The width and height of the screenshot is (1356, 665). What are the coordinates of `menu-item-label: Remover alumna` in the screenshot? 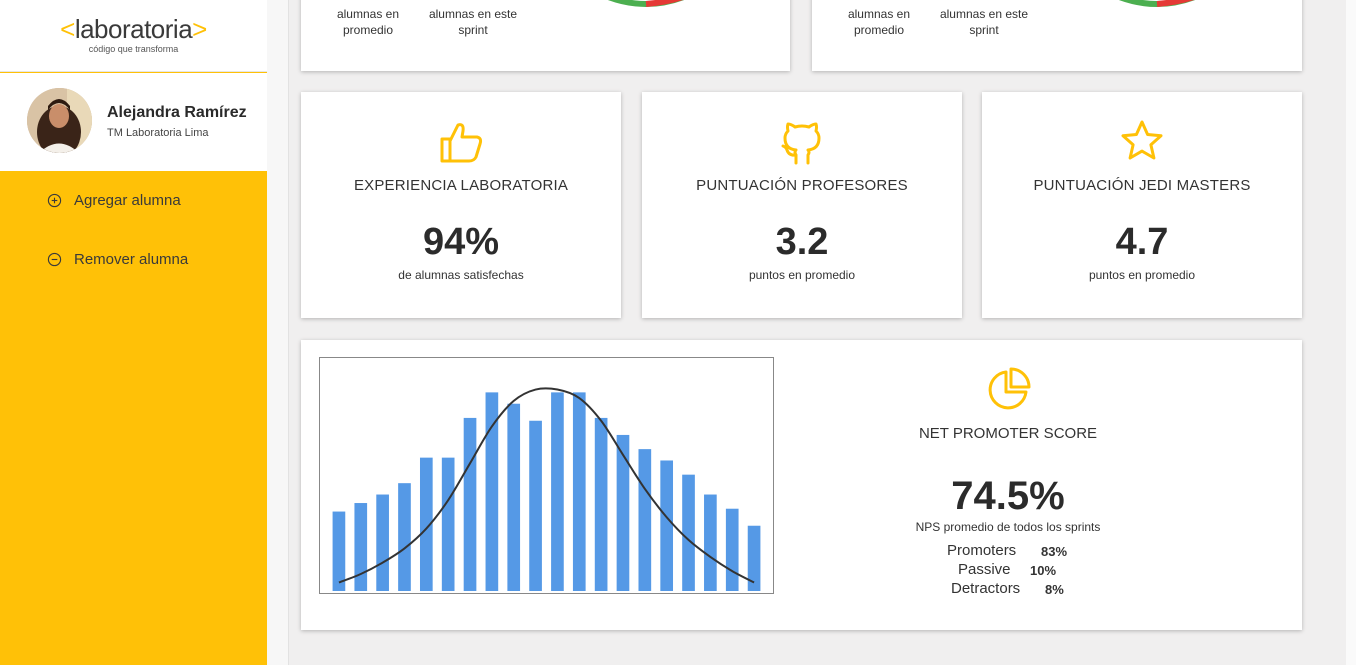 It's located at (131, 259).